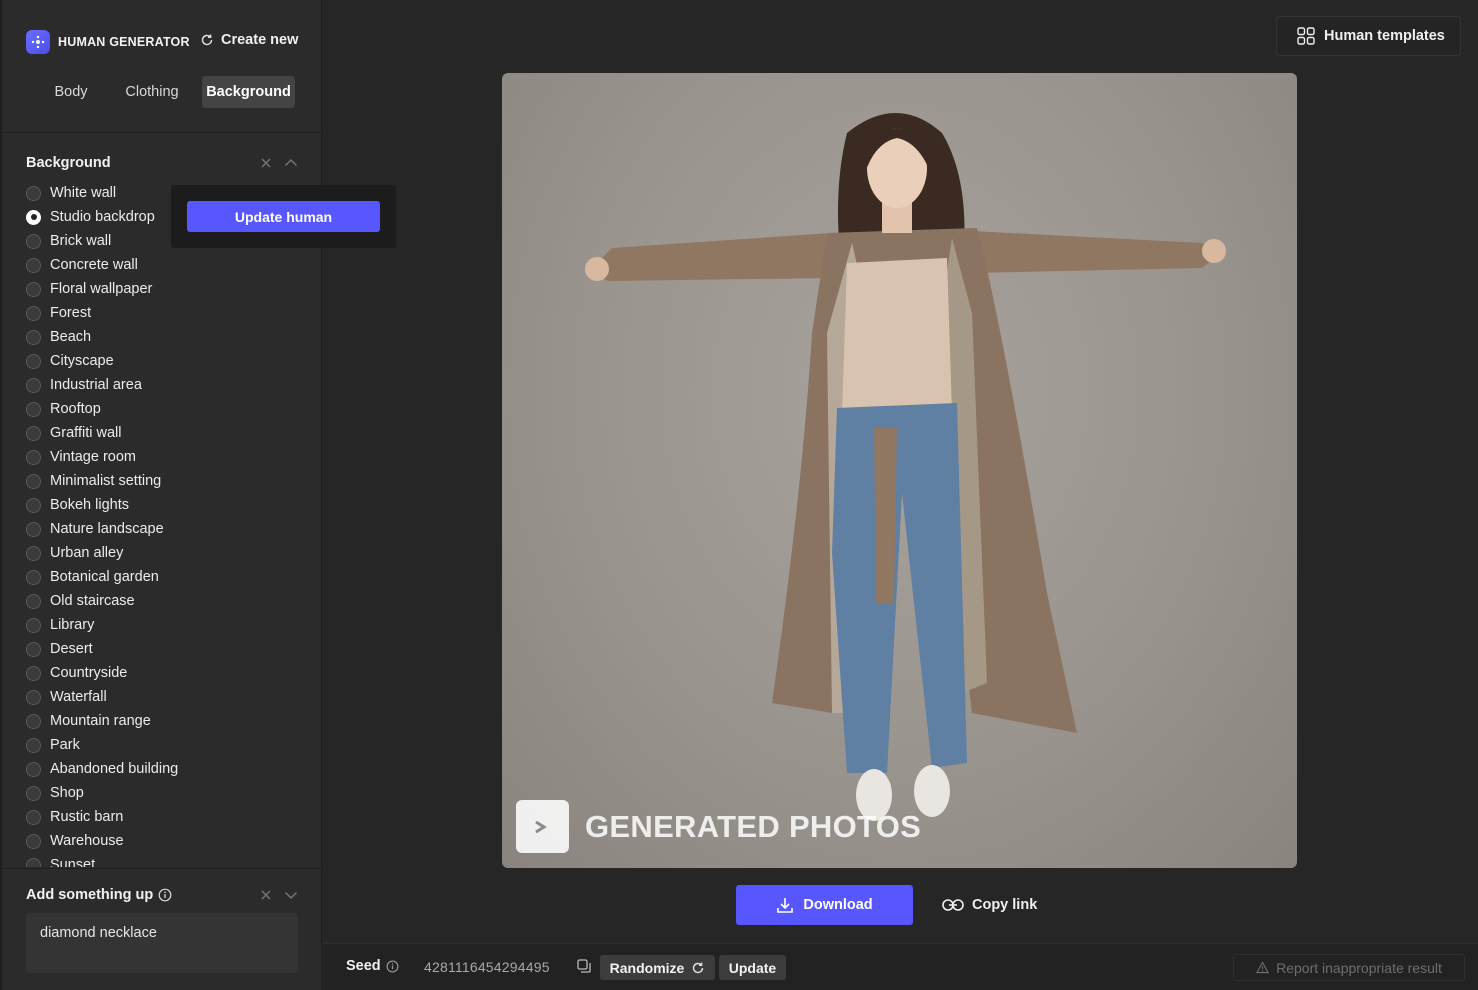 This screenshot has height=990, width=1478. Describe the element at coordinates (162, 943) in the screenshot. I see `add-something-input: diamond necklace` at that location.